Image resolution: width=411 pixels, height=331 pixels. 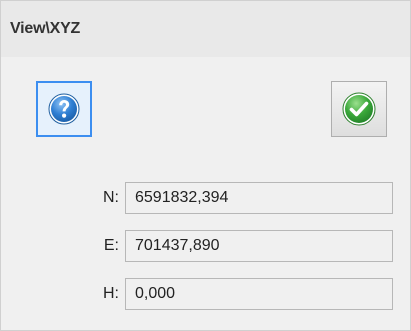 I want to click on height-label: H:, so click(x=111, y=293).